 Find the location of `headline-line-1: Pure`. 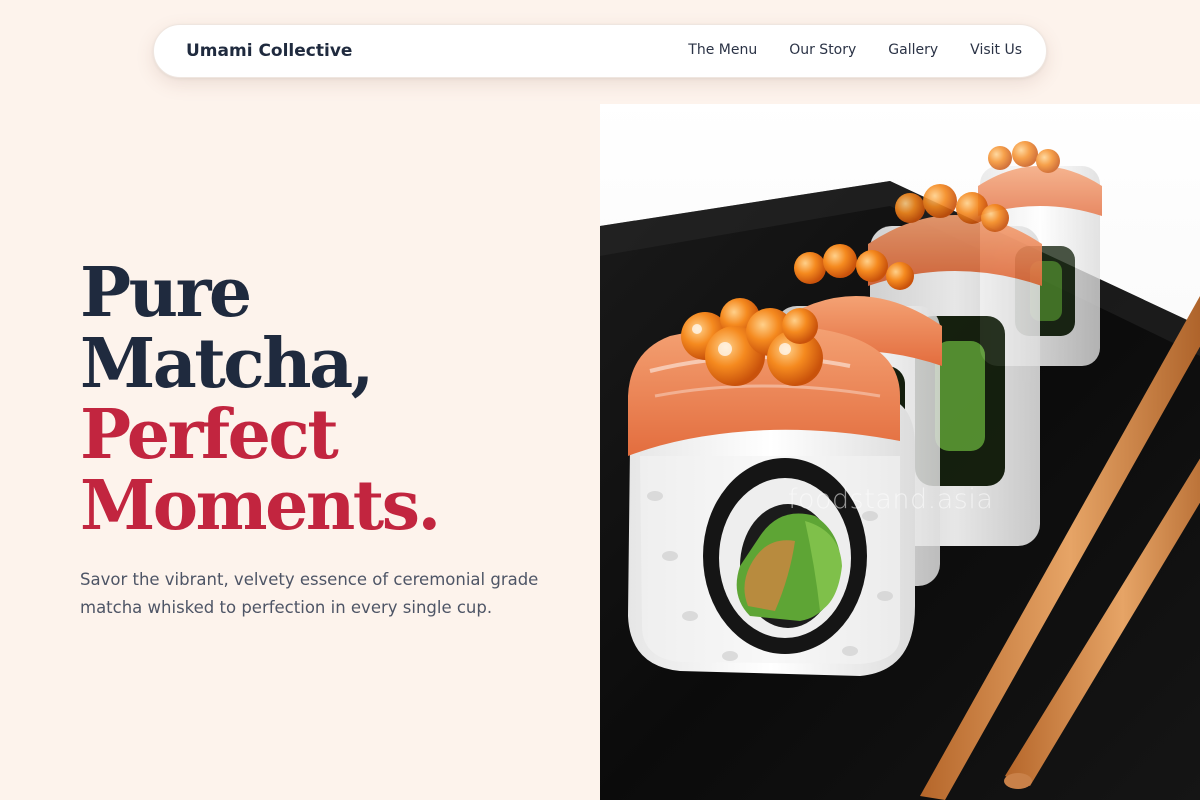

headline-line-1: Pure is located at coordinates (166, 293).